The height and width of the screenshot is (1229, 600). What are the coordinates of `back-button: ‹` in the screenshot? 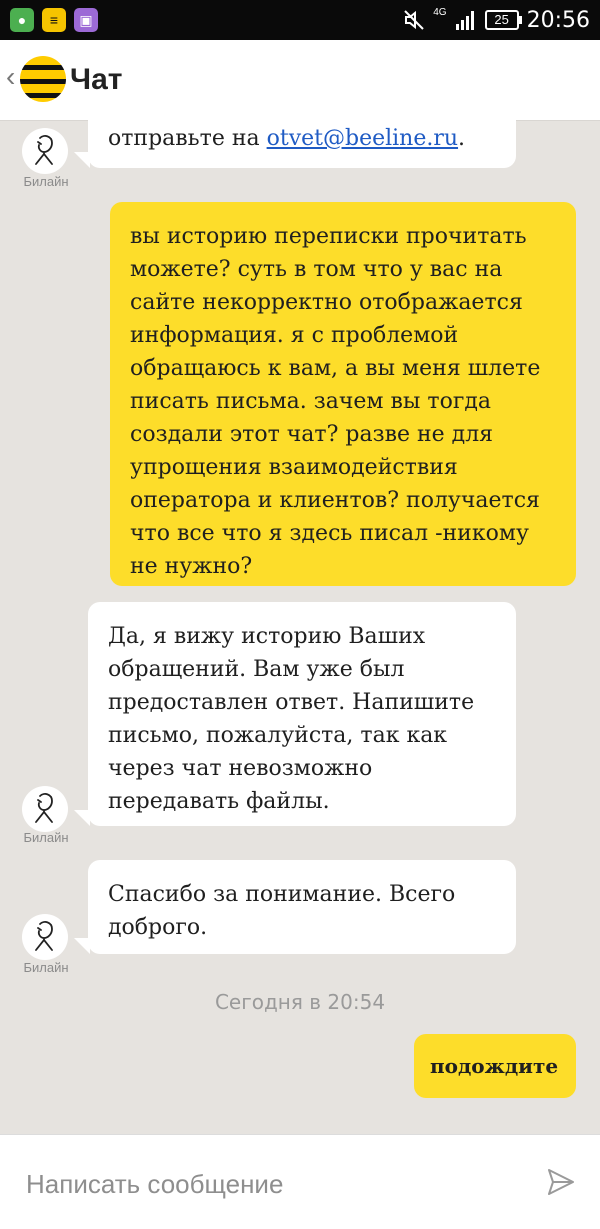 It's located at (10, 77).